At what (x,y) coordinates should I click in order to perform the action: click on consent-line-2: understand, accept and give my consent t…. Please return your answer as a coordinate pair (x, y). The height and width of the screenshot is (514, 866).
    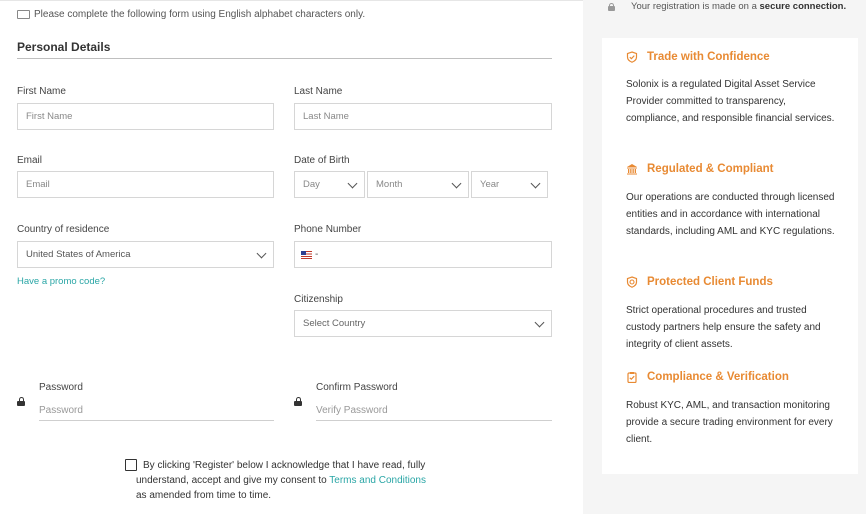
    Looking at the image, I should click on (233, 480).